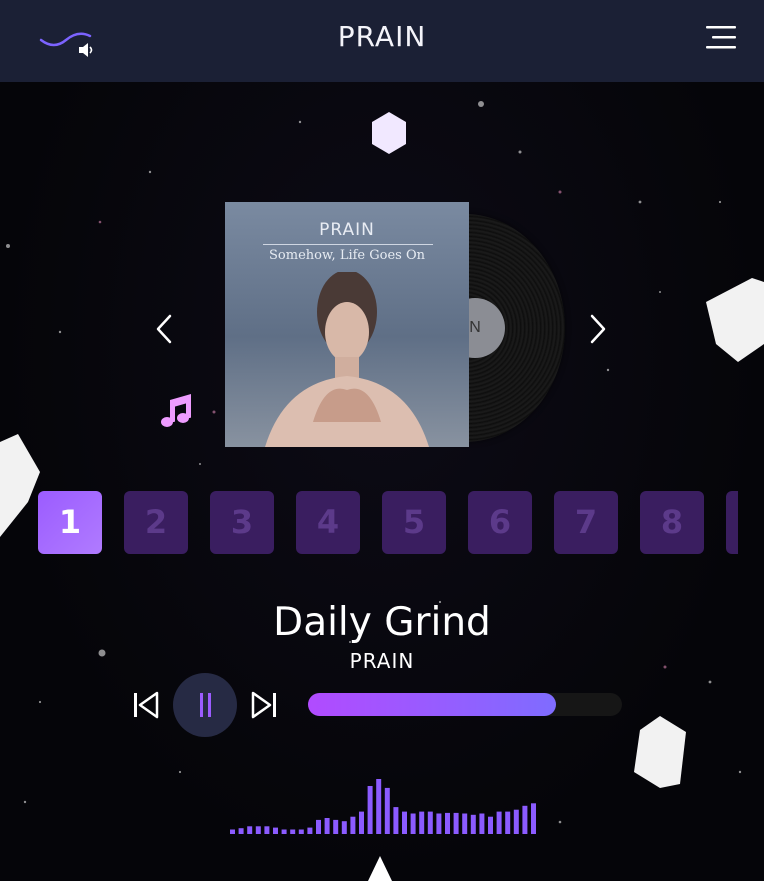 The height and width of the screenshot is (881, 764). Describe the element at coordinates (146, 705) in the screenshot. I see `skip-back-icon` at that location.